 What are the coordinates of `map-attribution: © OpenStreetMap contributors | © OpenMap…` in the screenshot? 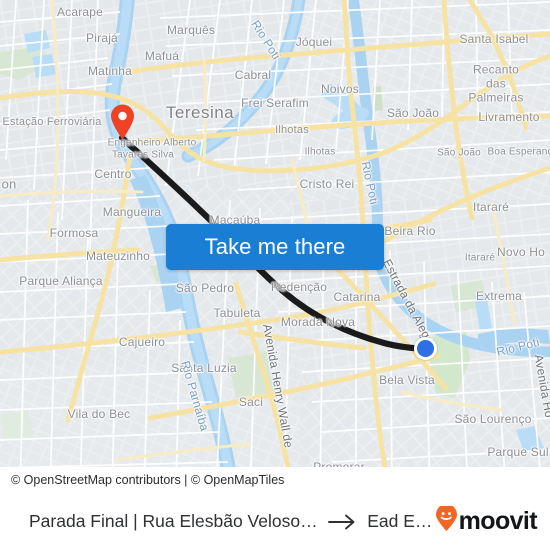 It's located at (275, 479).